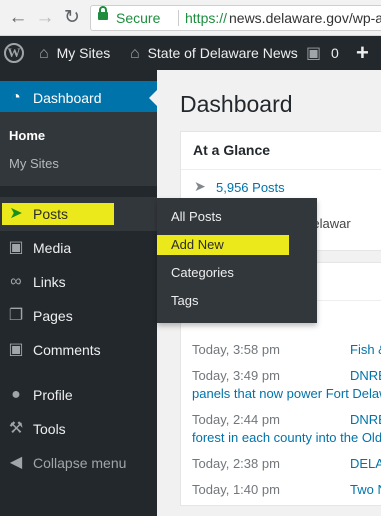 This screenshot has height=516, width=381. I want to click on address-bar: Secure https:// news.delaware.gov/wp-ad, so click(235, 18).